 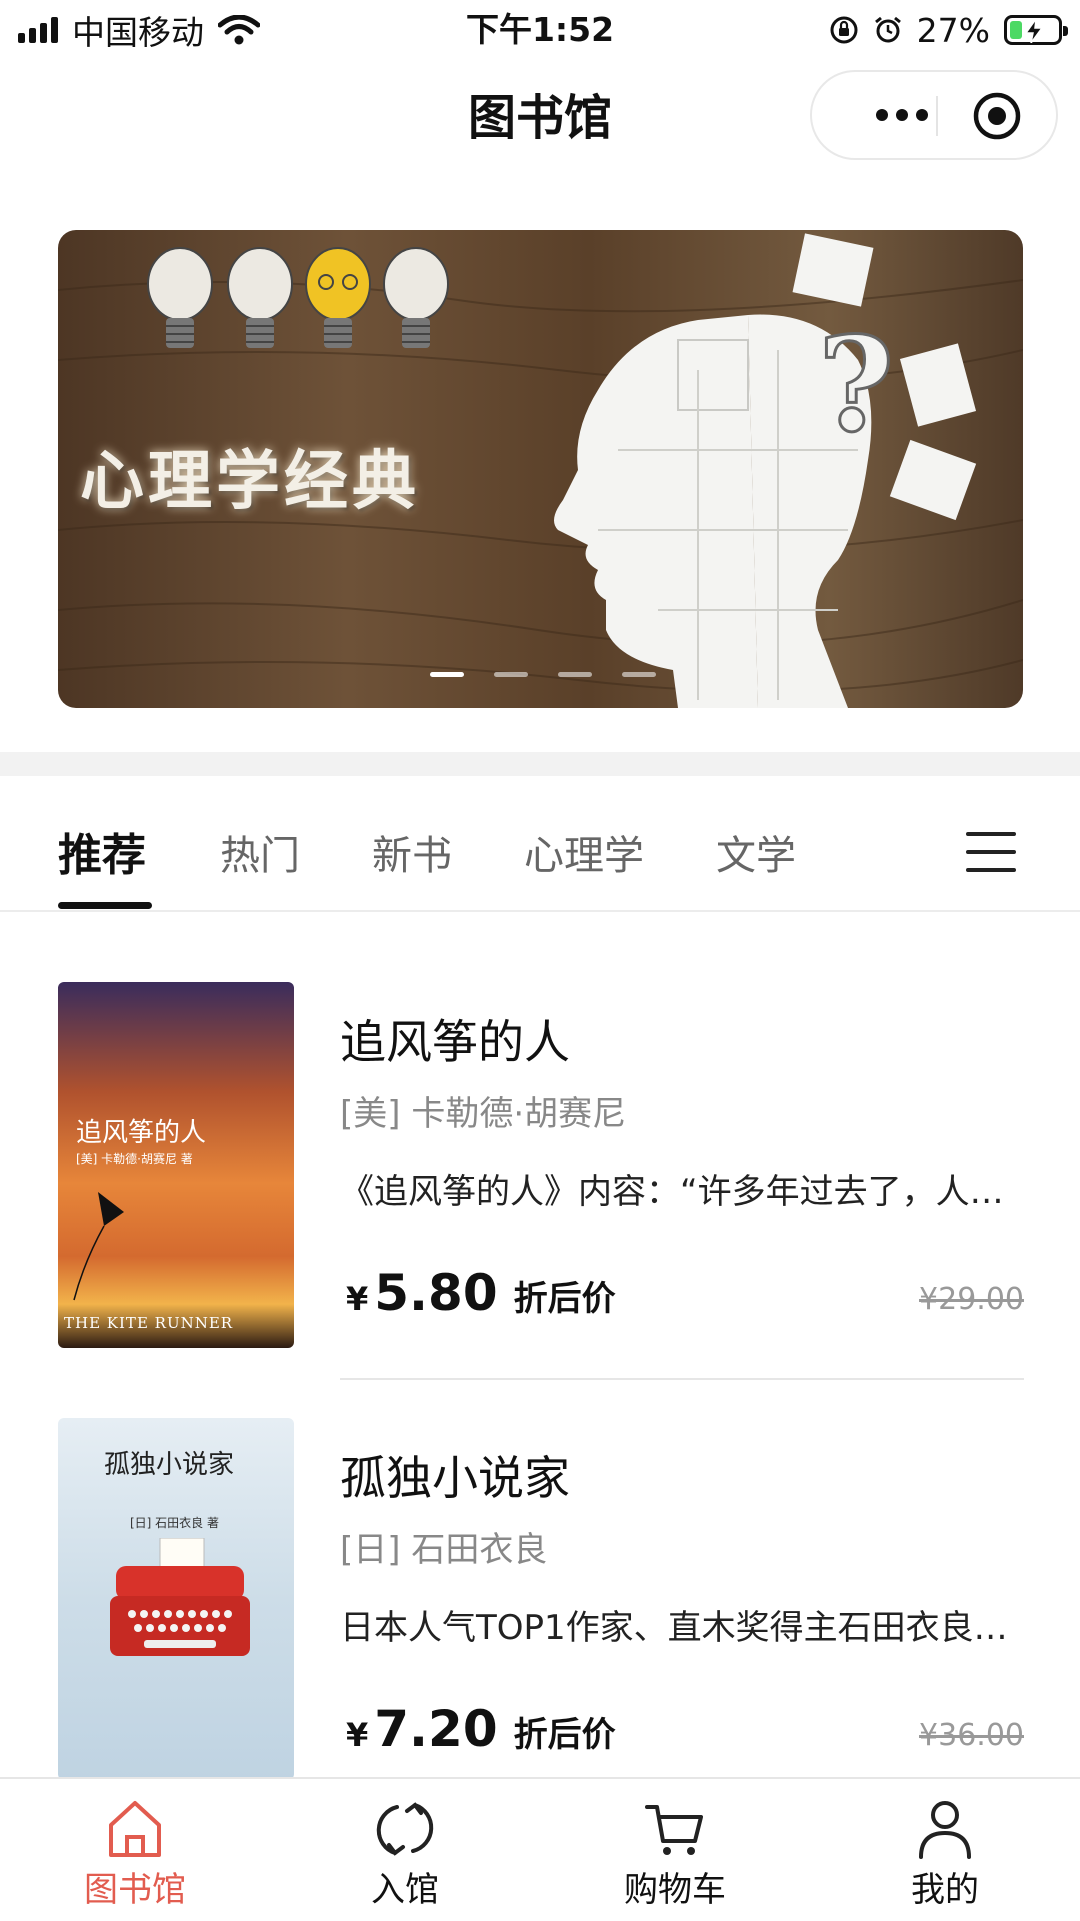 I want to click on book-cover: 追风筝的人 [美] 卡勒德·胡赛尼 著 THE KITE RUNNER, so click(x=176, y=1165).